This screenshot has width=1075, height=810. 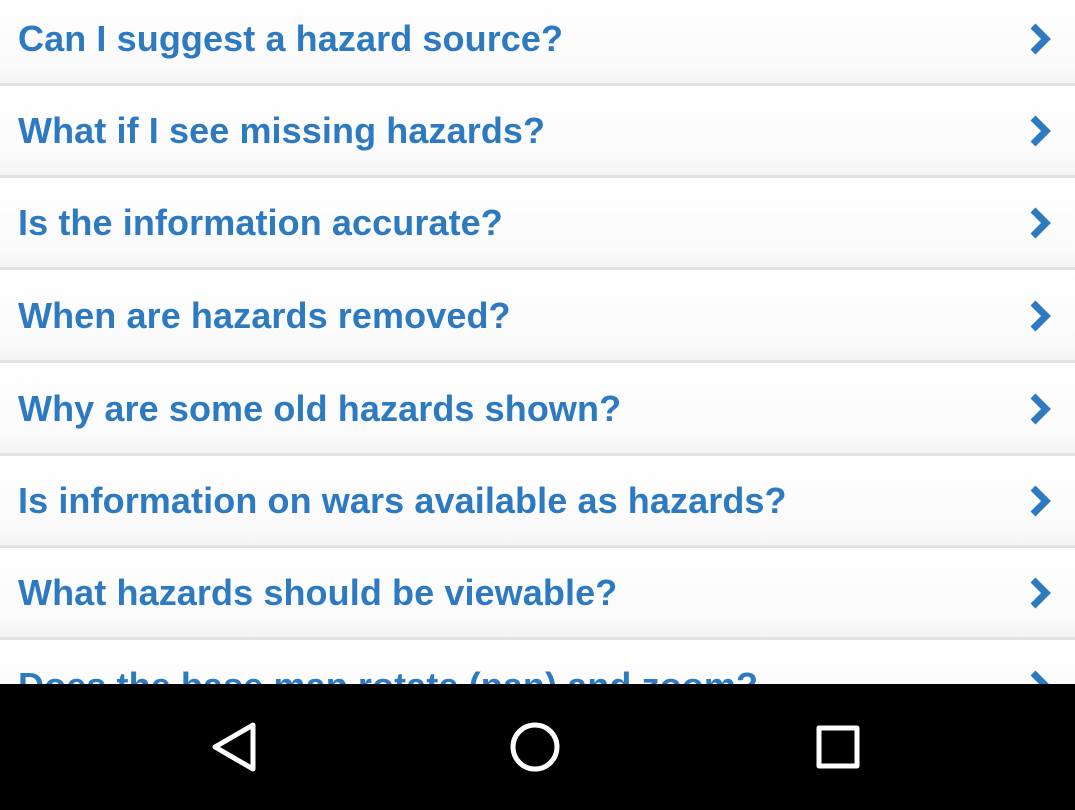 What do you see at coordinates (537, 662) in the screenshot?
I see `faq-item-base-map-rotate-zoom: Does the base map rotate (pan) and zoom?` at bounding box center [537, 662].